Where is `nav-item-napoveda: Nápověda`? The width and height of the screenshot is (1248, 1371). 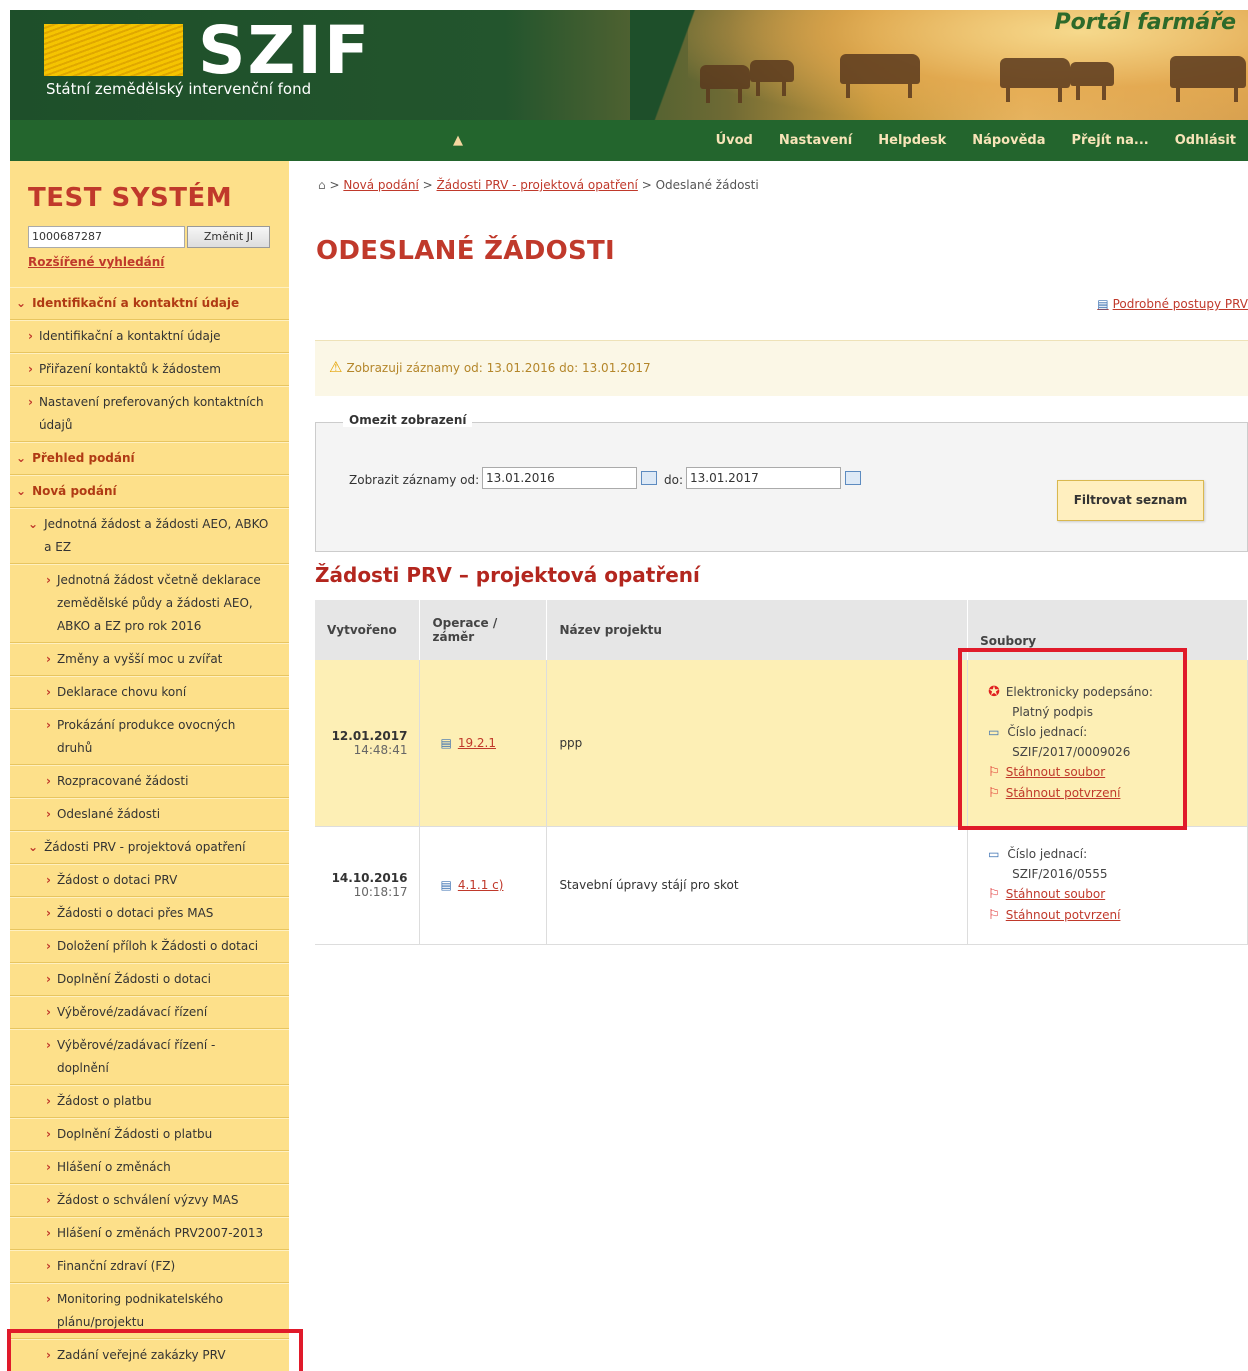 nav-item-napoveda: Nápověda is located at coordinates (1008, 140).